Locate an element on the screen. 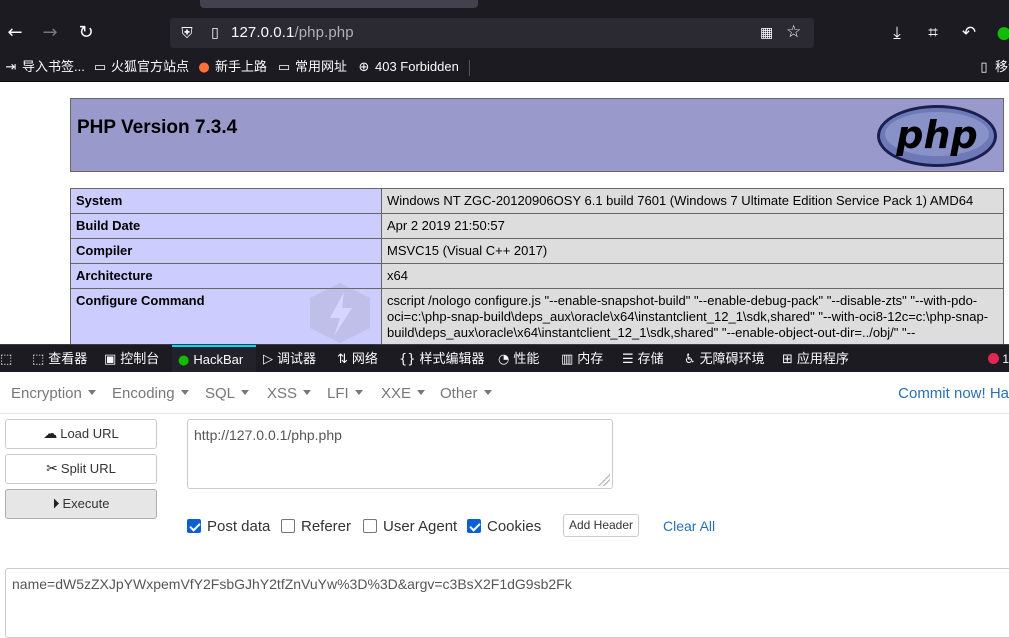  tab-storage: ☰ 存储 is located at coordinates (643, 359).